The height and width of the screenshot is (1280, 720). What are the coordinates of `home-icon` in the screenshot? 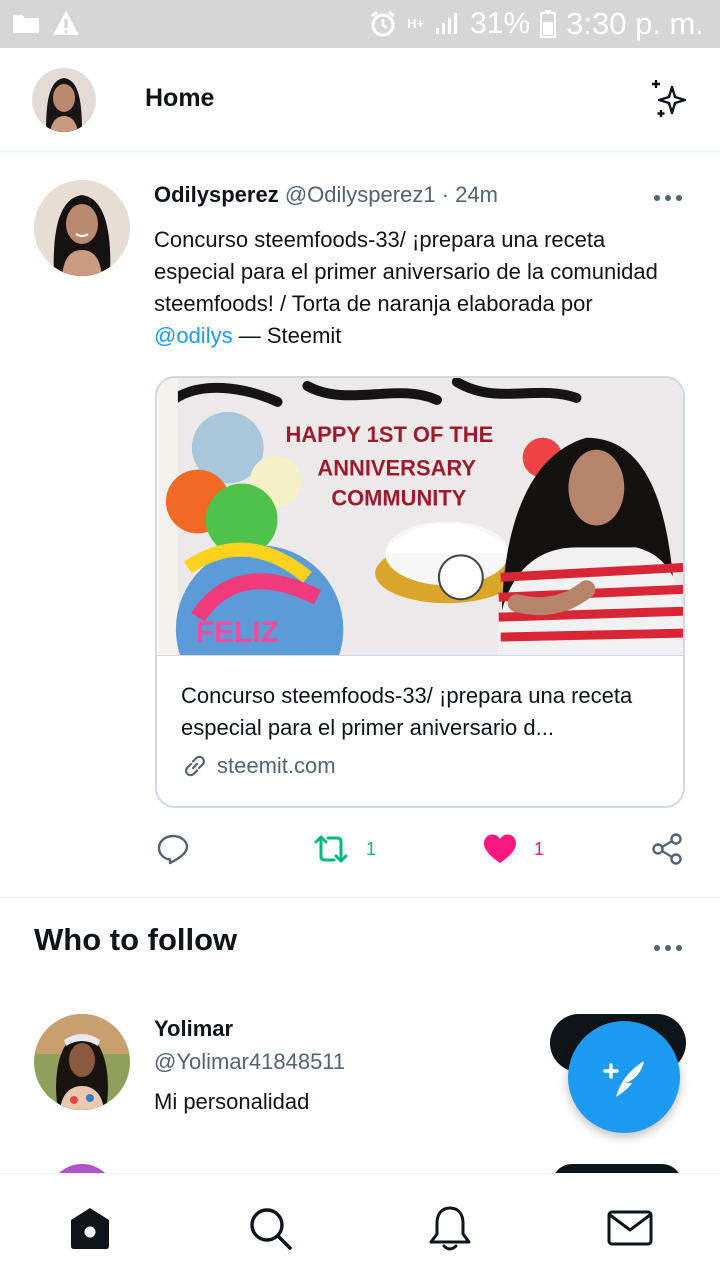 It's located at (90, 1228).